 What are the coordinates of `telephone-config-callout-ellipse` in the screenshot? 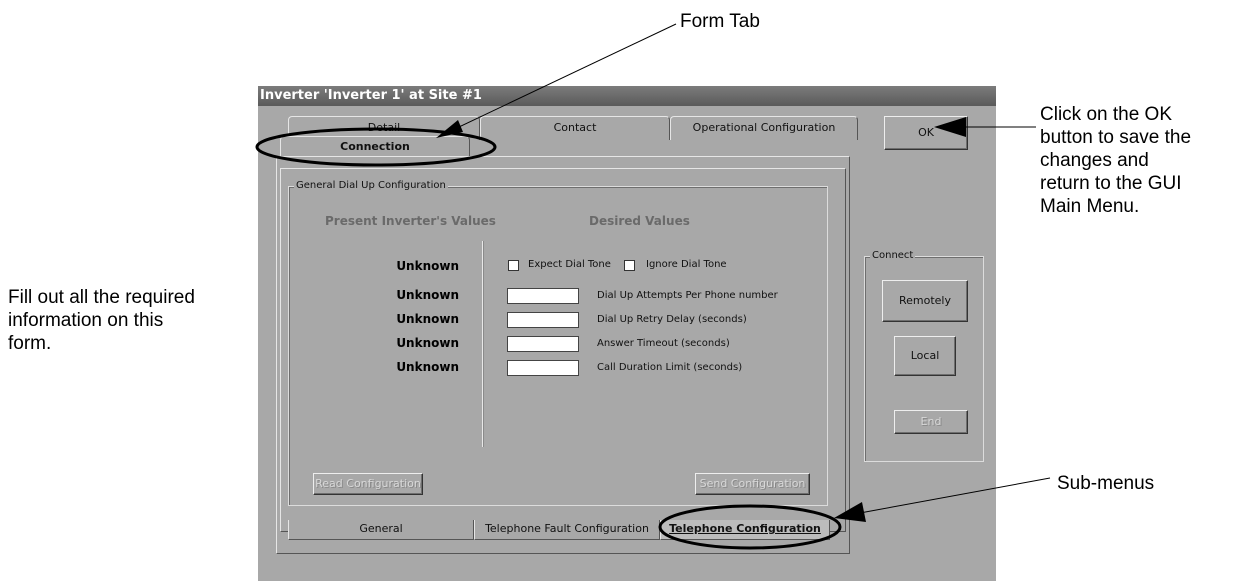 It's located at (750, 527).